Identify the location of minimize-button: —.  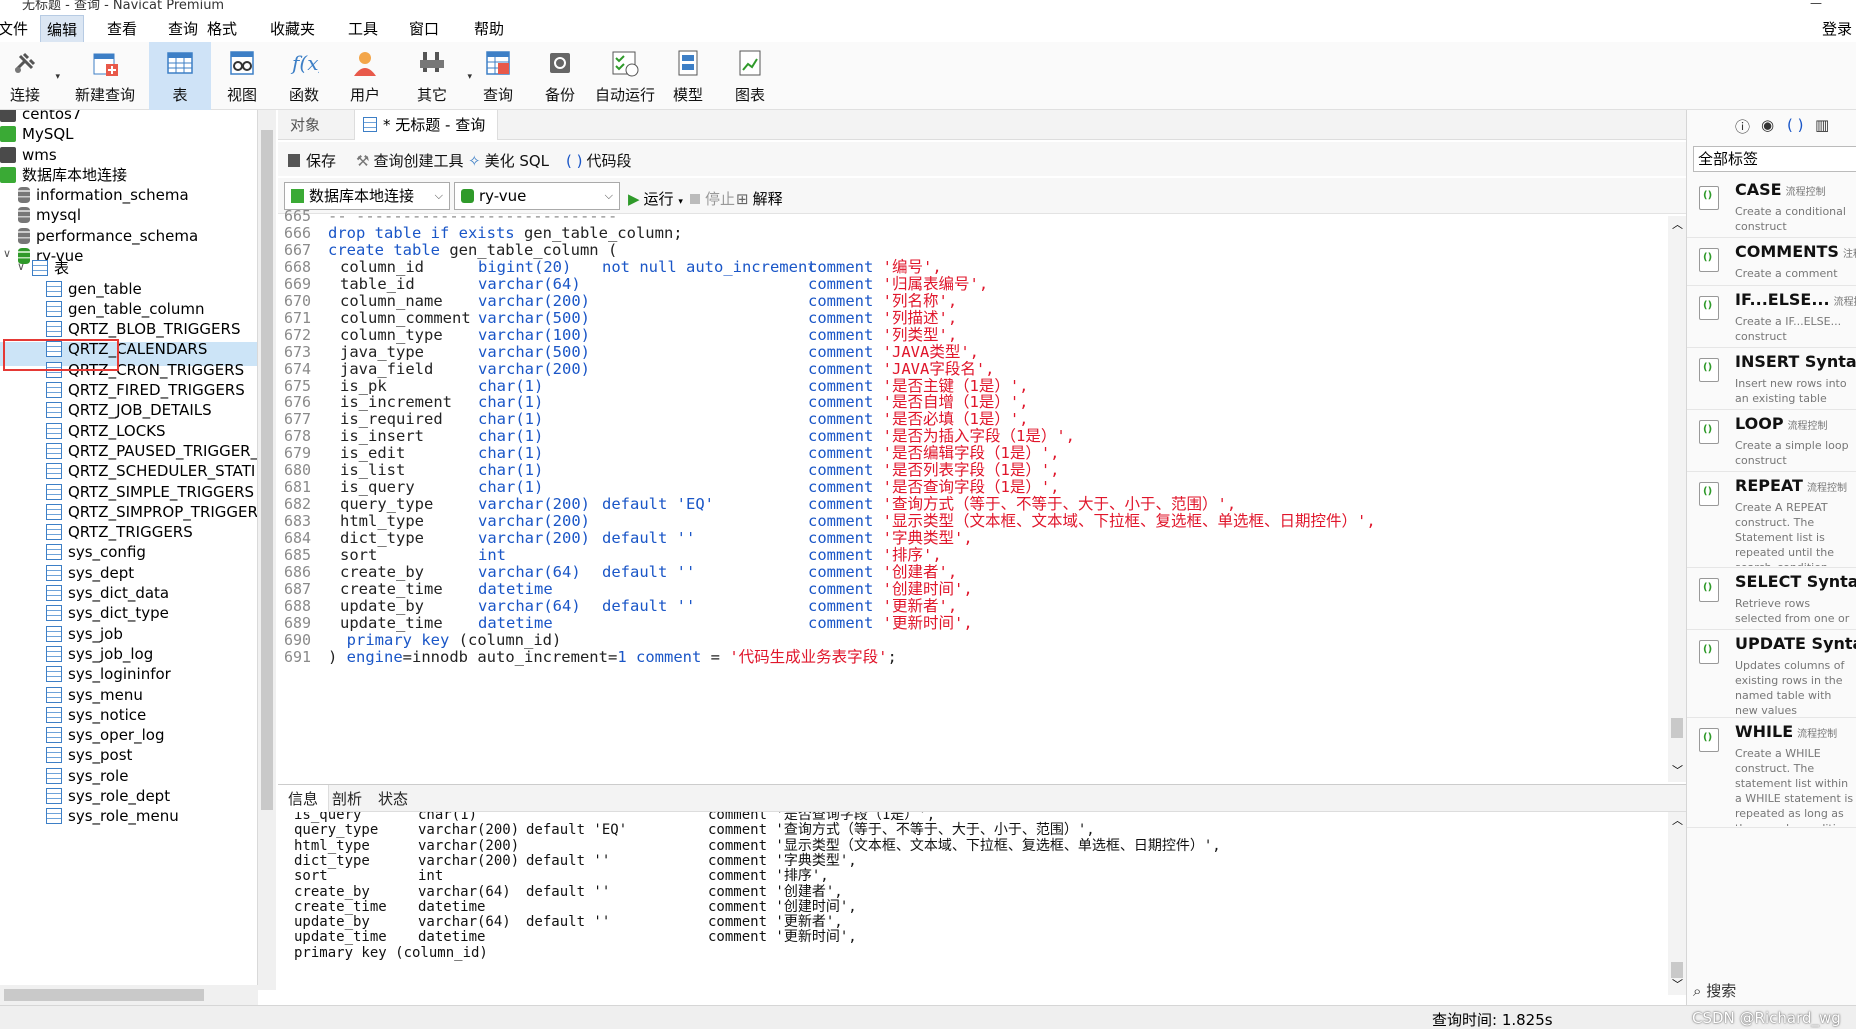
(1816, 5).